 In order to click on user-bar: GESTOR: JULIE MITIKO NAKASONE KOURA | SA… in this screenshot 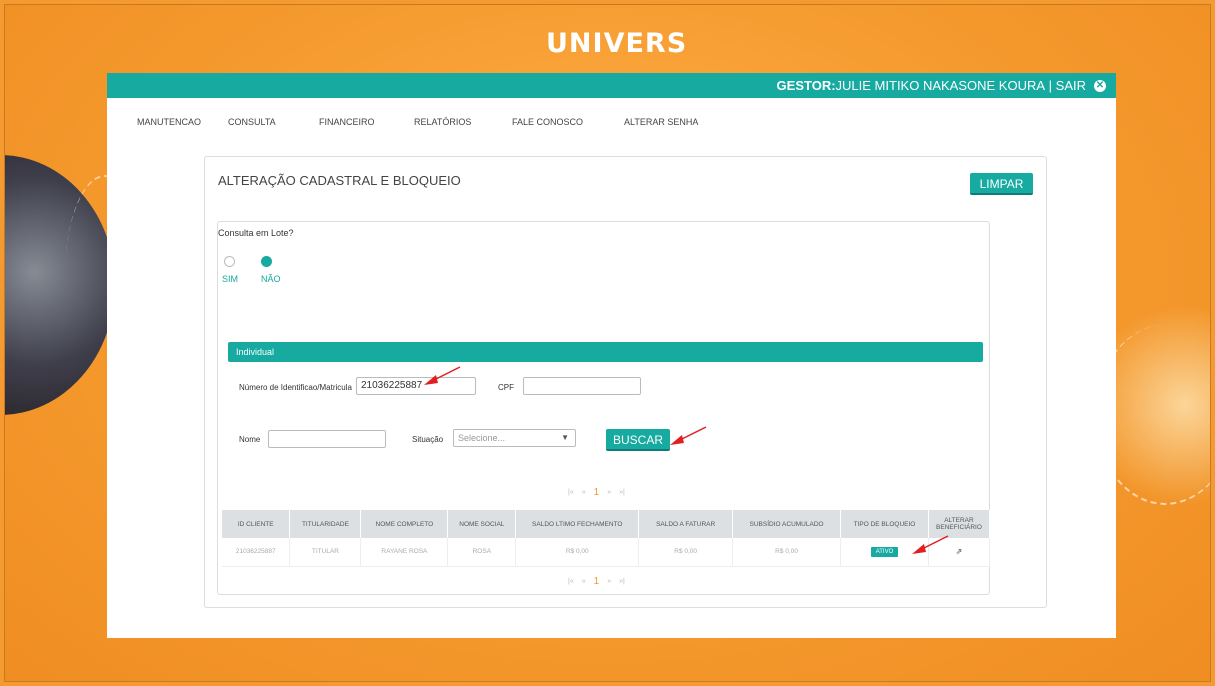, I will do `click(611, 85)`.